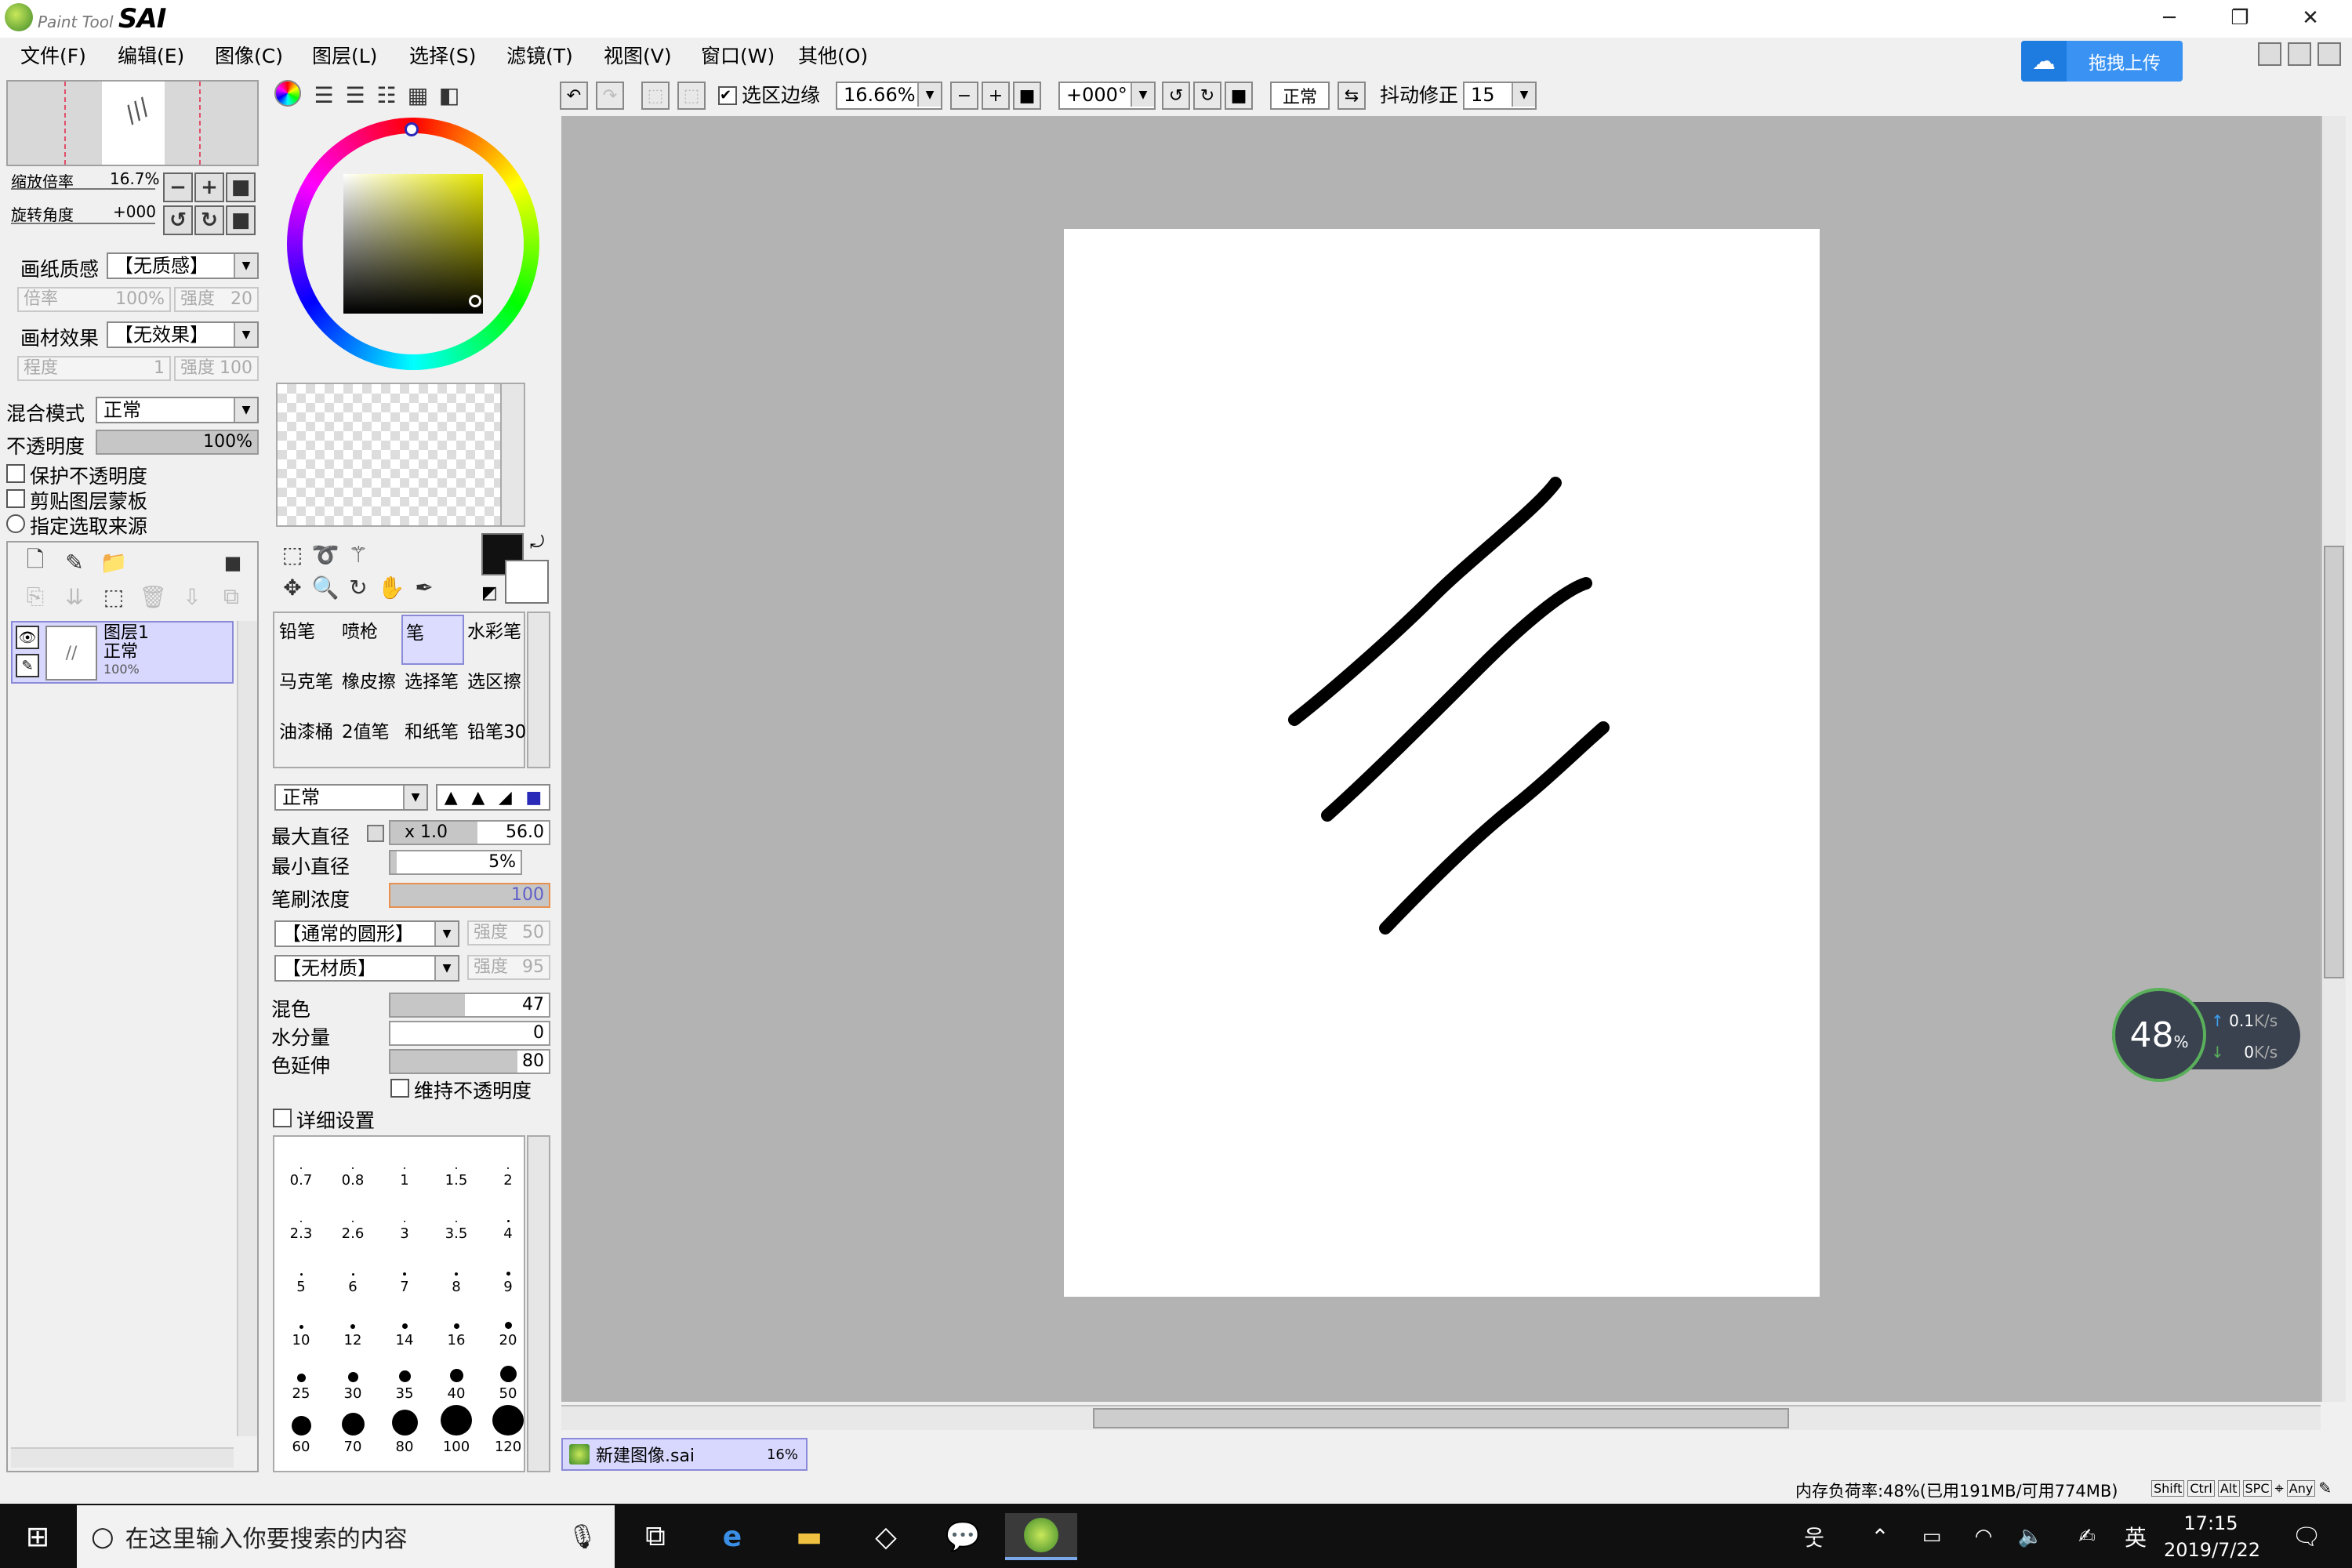 This screenshot has height=1568, width=2352. What do you see at coordinates (1300, 96) in the screenshot?
I see `view-mode-button: 正常` at bounding box center [1300, 96].